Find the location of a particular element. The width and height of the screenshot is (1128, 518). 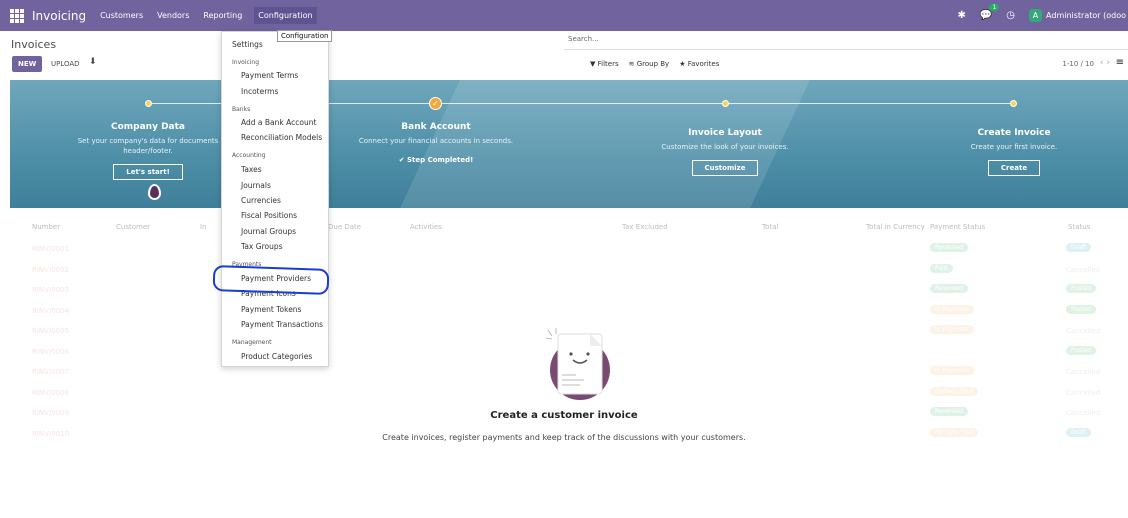

create-button: Create is located at coordinates (1014, 168).